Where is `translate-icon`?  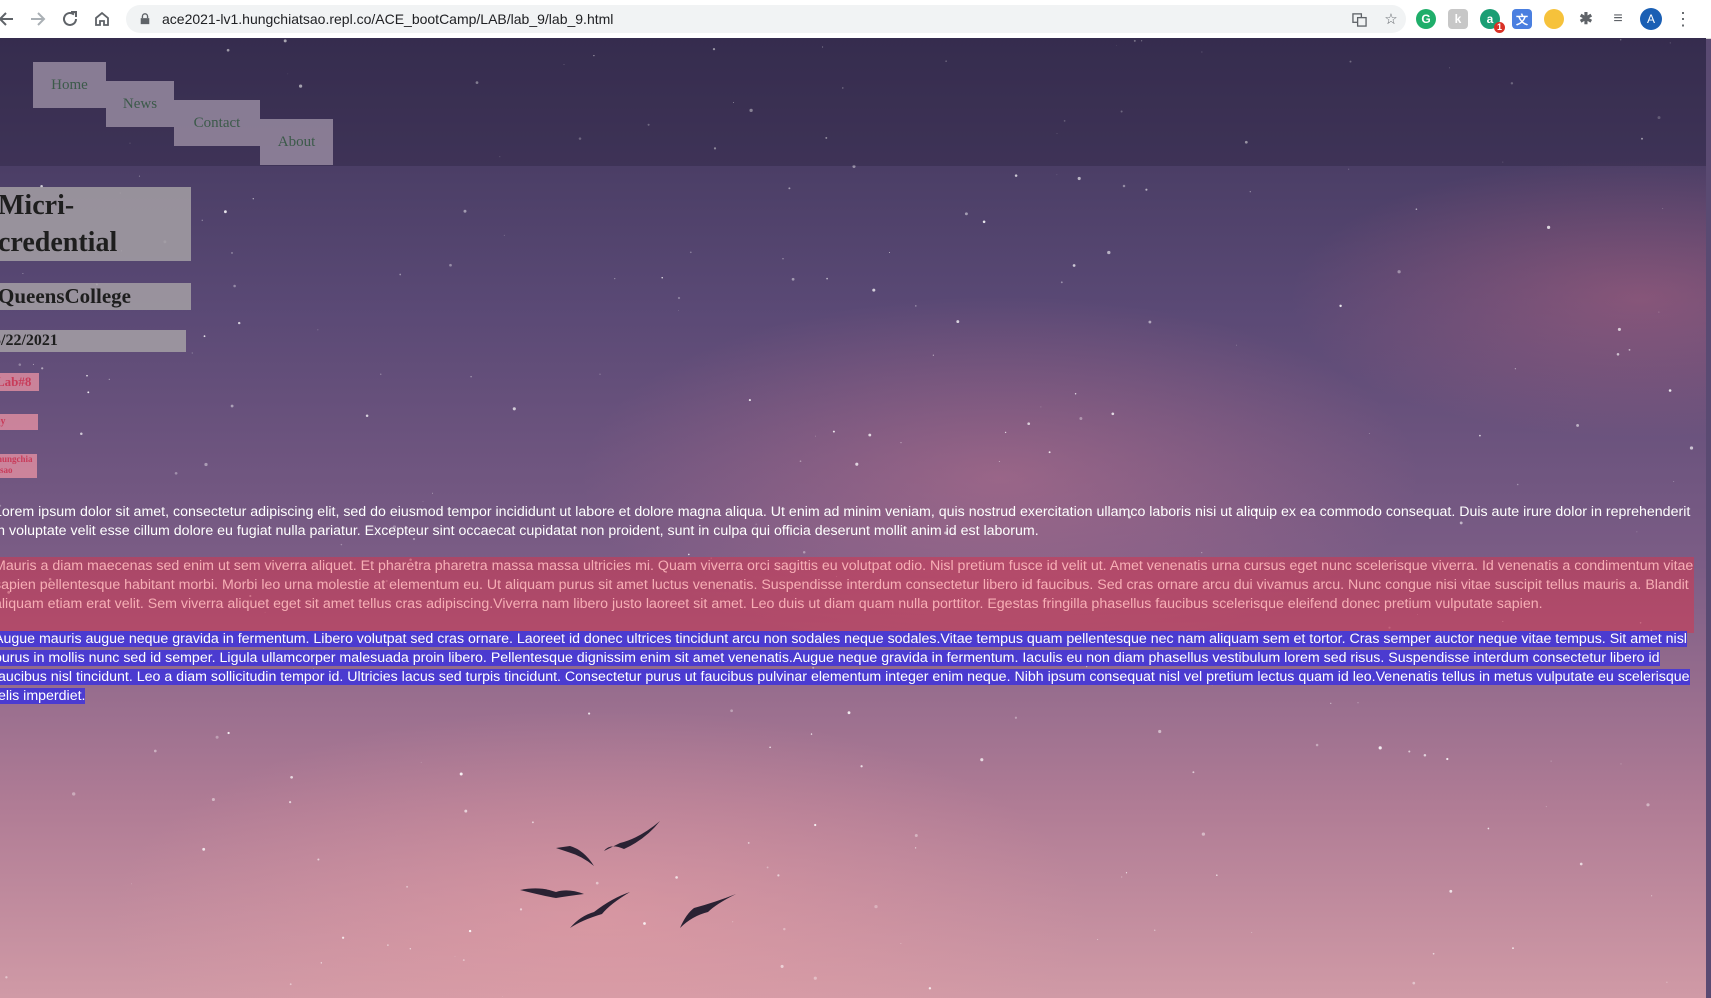
translate-icon is located at coordinates (1359, 19).